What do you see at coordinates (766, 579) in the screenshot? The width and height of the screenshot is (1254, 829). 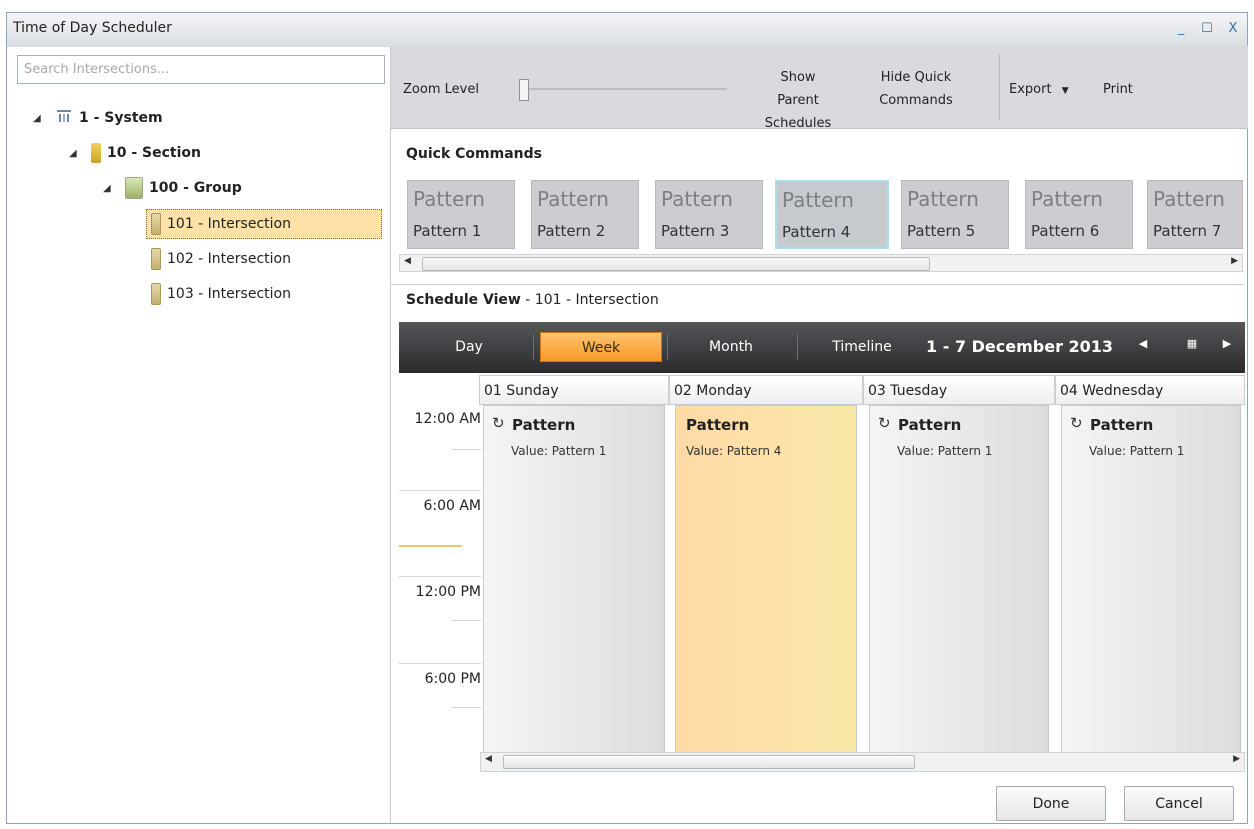 I see `appointment-monday: Pattern Value: Pattern 4` at bounding box center [766, 579].